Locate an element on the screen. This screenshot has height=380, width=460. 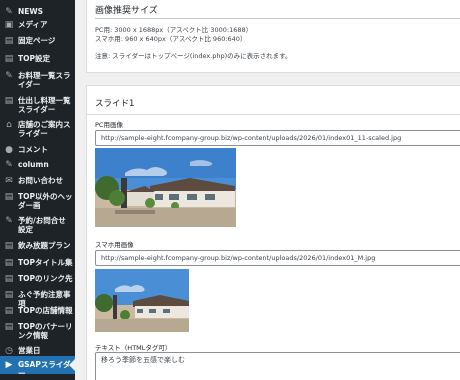
sidebar-item: ⌂ 店舗のご案内スライダー is located at coordinates (37, 129).